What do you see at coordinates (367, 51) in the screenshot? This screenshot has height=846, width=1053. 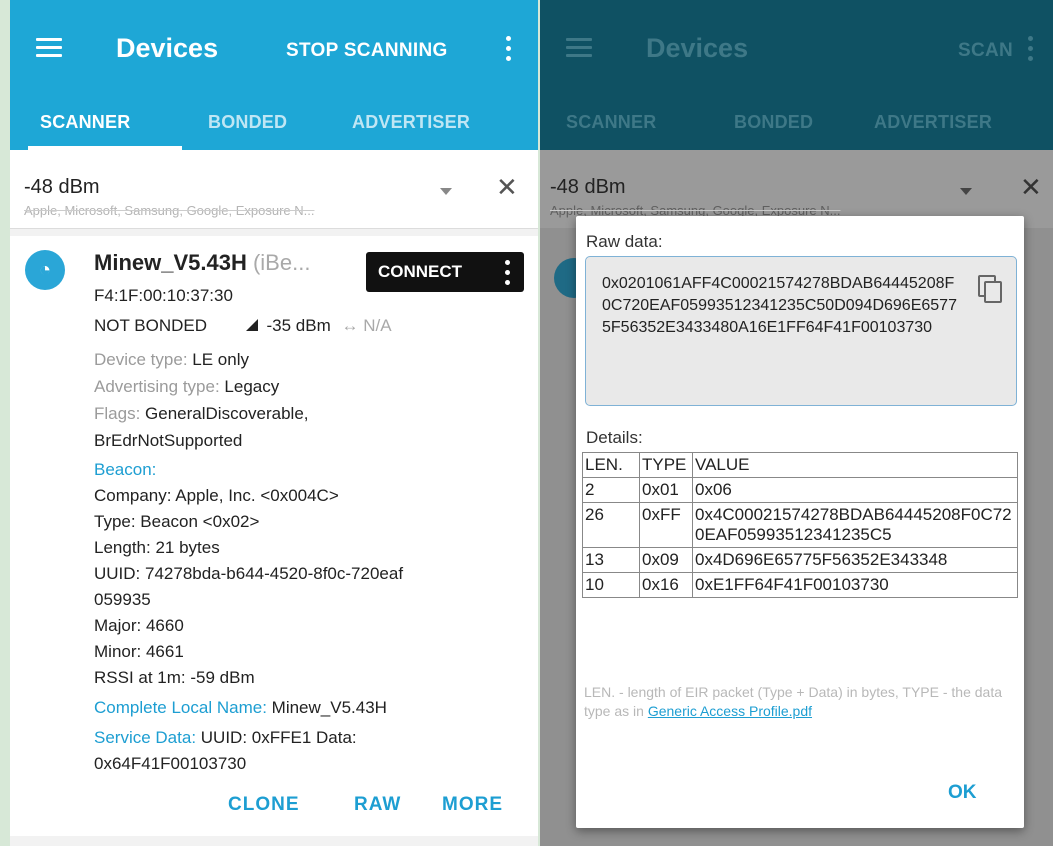 I see `stop-scanning-button: STOP SCANNING` at bounding box center [367, 51].